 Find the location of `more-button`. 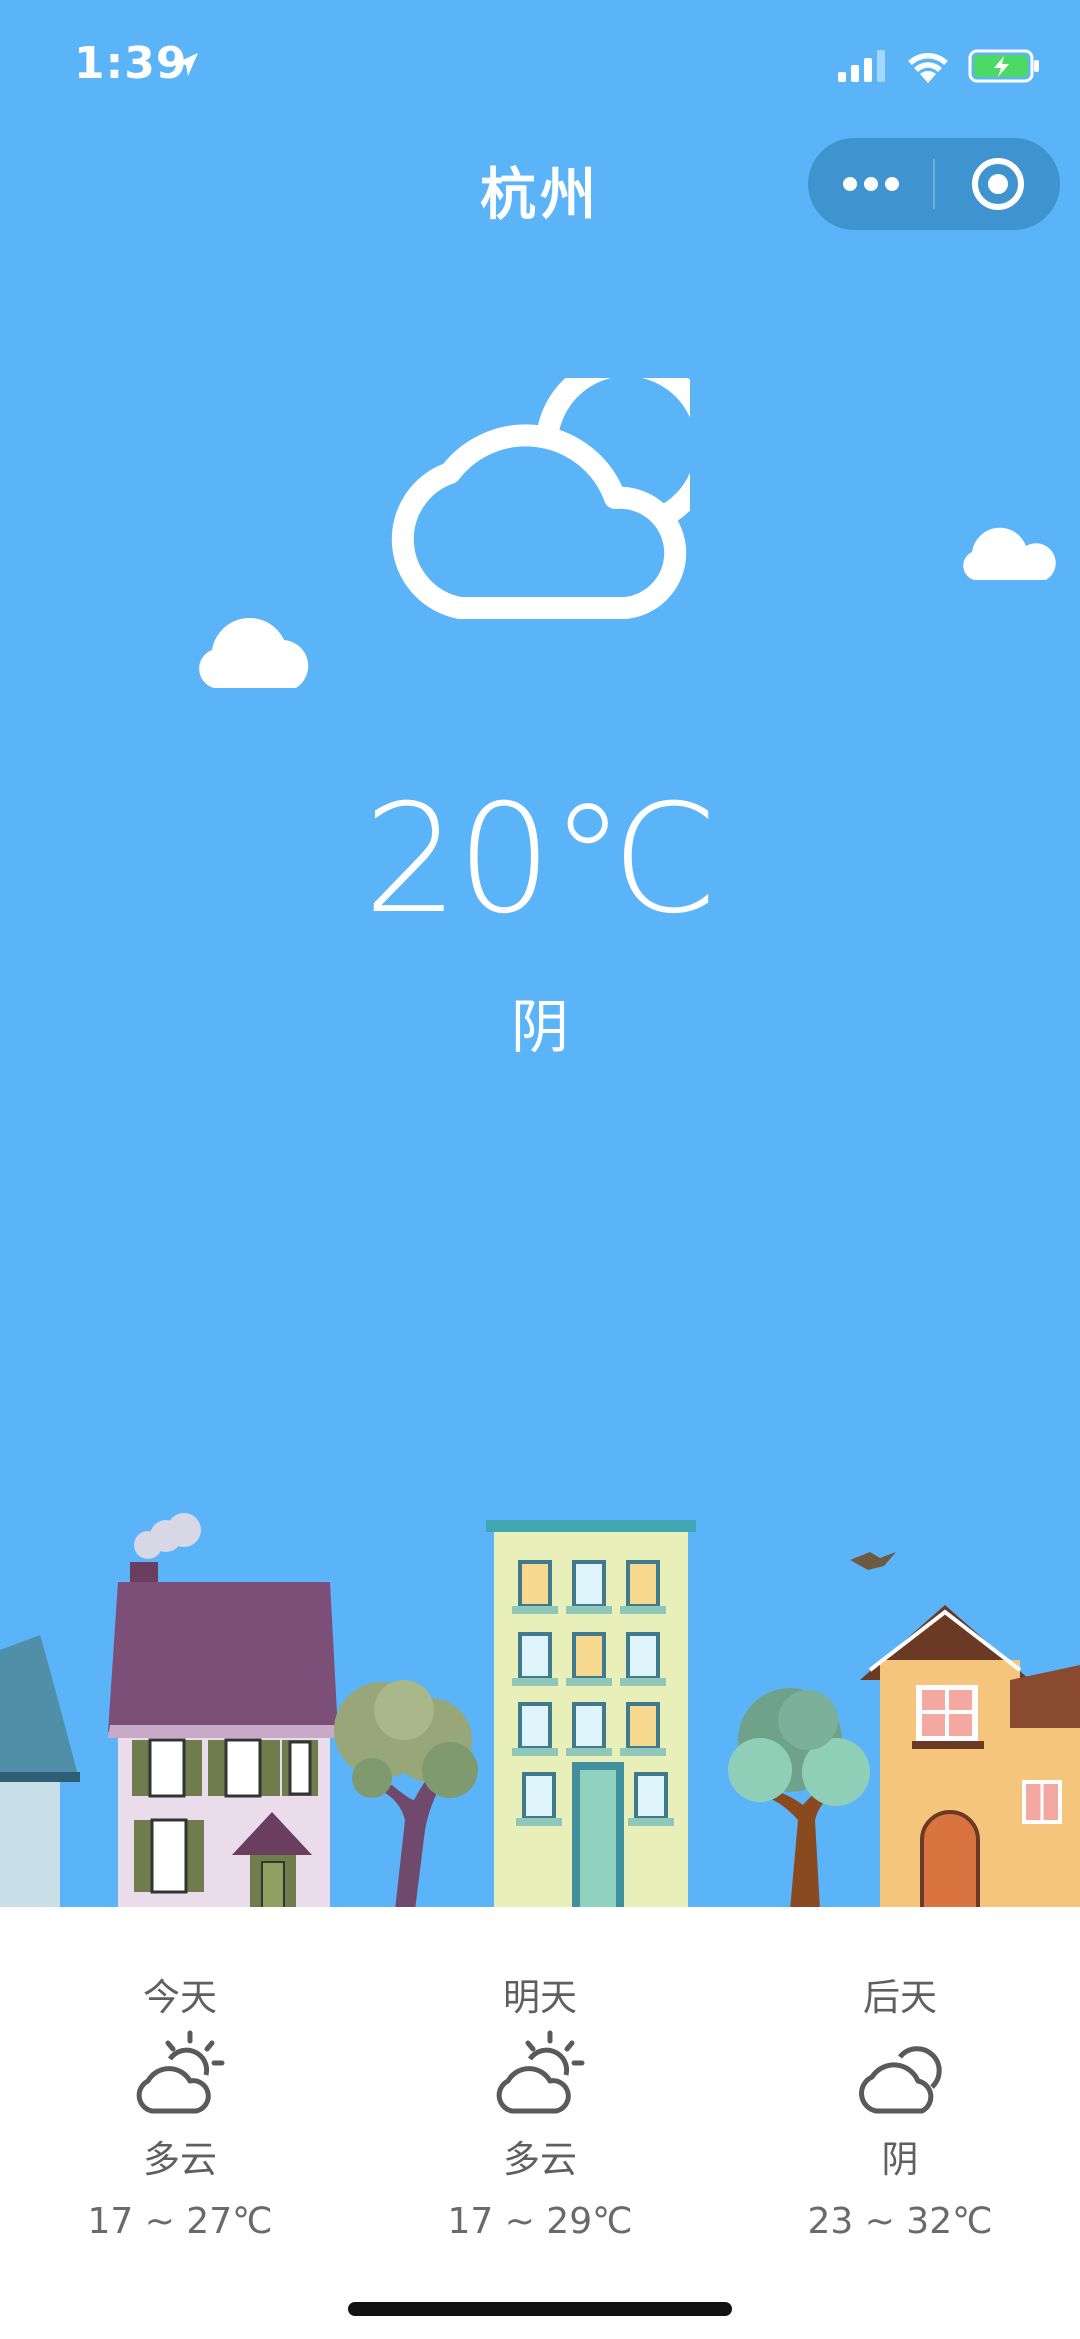

more-button is located at coordinates (870, 184).